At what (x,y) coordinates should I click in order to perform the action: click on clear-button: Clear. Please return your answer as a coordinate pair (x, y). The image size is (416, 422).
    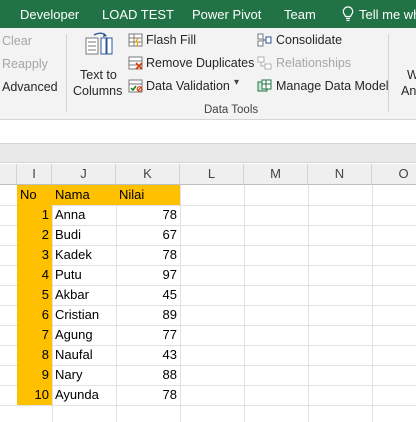
    Looking at the image, I should click on (17, 41).